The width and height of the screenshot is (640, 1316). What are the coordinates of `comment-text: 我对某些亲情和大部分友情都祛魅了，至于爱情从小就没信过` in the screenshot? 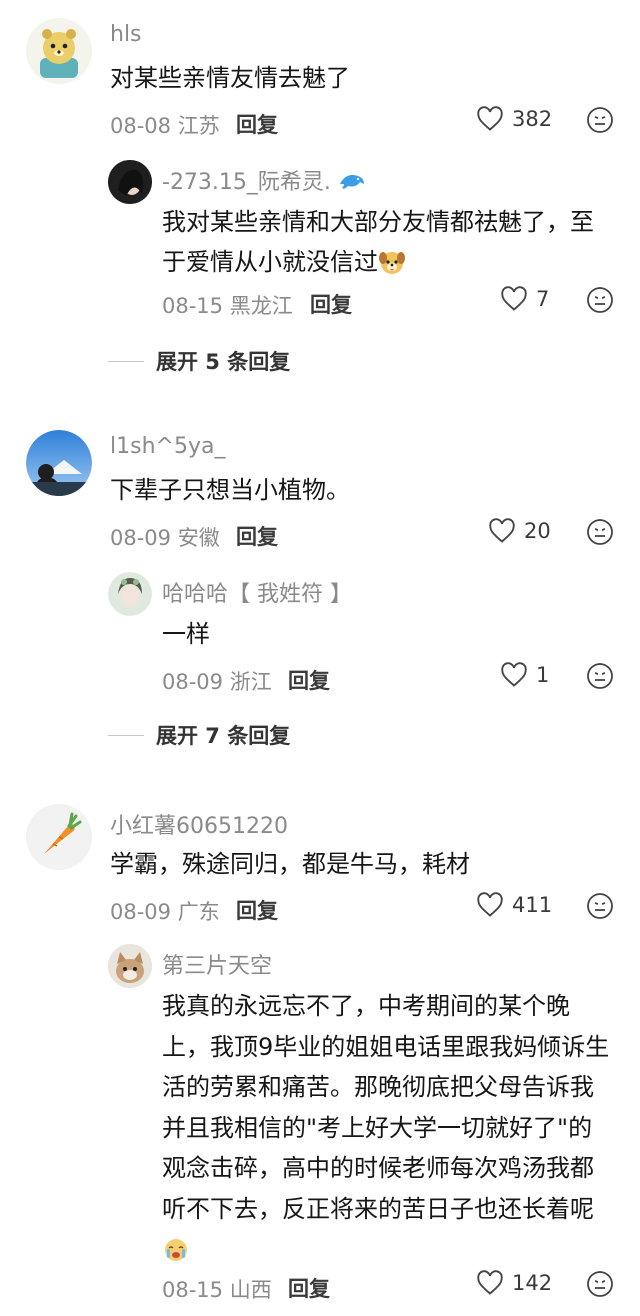 It's located at (387, 242).